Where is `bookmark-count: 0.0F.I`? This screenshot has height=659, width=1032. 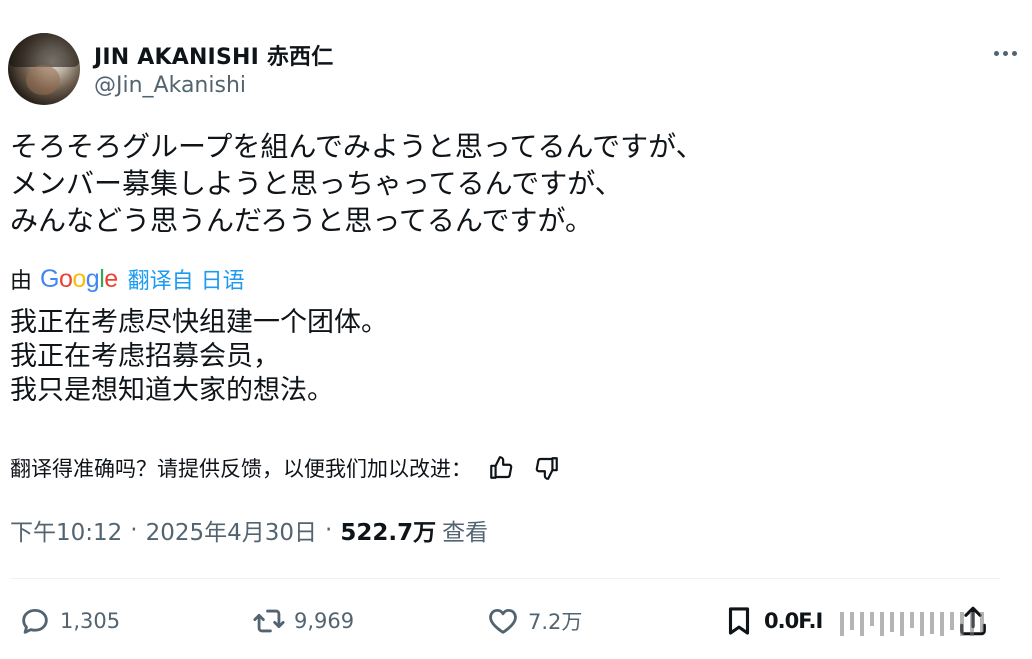 bookmark-count: 0.0F.I is located at coordinates (793, 621).